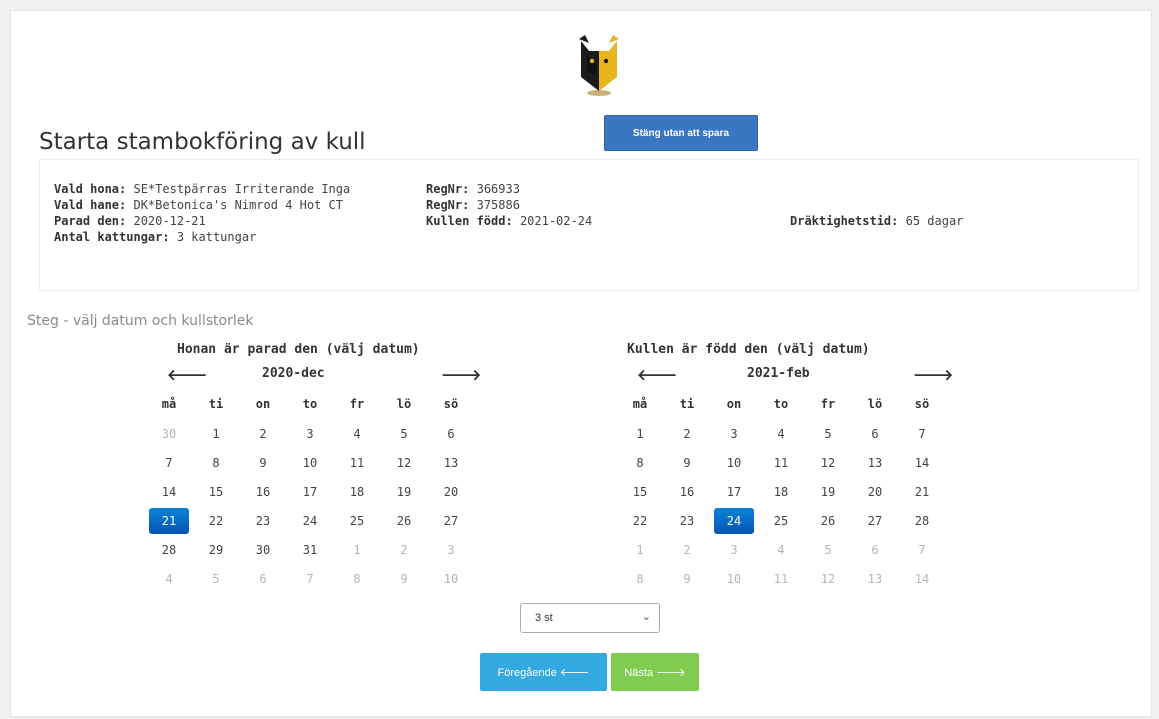  What do you see at coordinates (778, 373) in the screenshot?
I see `calendar-month: 2021-feb` at bounding box center [778, 373].